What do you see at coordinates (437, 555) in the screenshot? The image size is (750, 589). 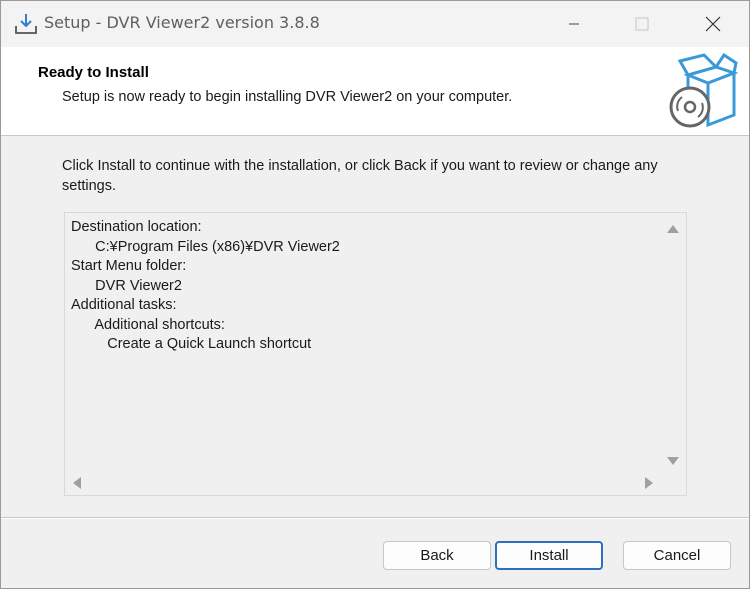 I see `back-button: Back` at bounding box center [437, 555].